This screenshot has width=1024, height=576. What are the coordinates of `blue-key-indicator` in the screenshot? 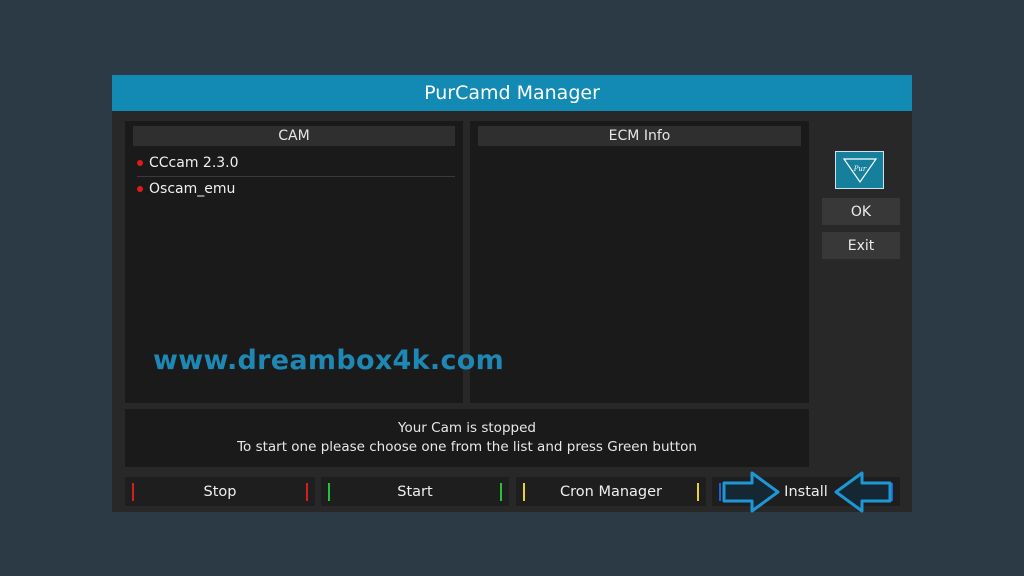 It's located at (720, 492).